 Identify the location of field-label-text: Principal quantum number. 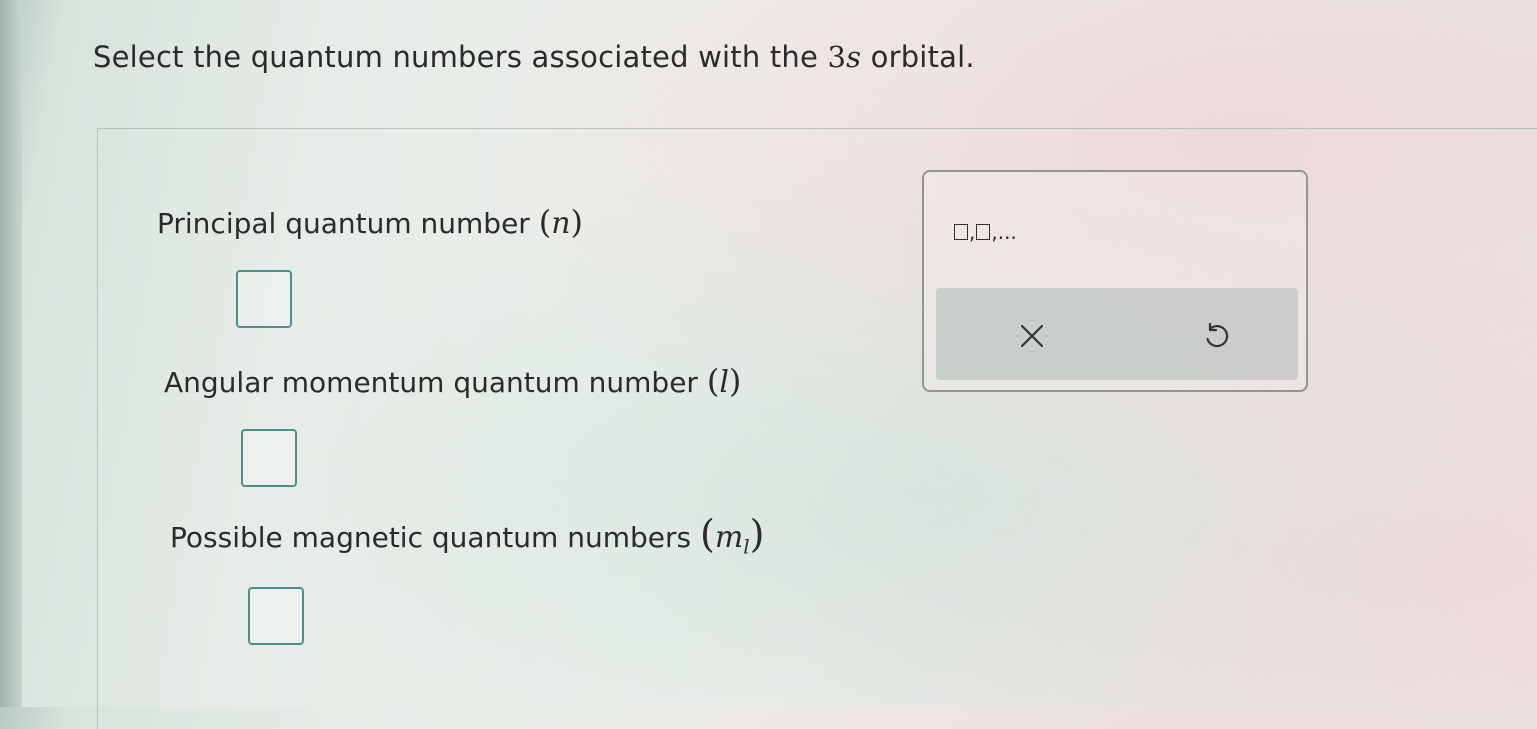
(348, 223).